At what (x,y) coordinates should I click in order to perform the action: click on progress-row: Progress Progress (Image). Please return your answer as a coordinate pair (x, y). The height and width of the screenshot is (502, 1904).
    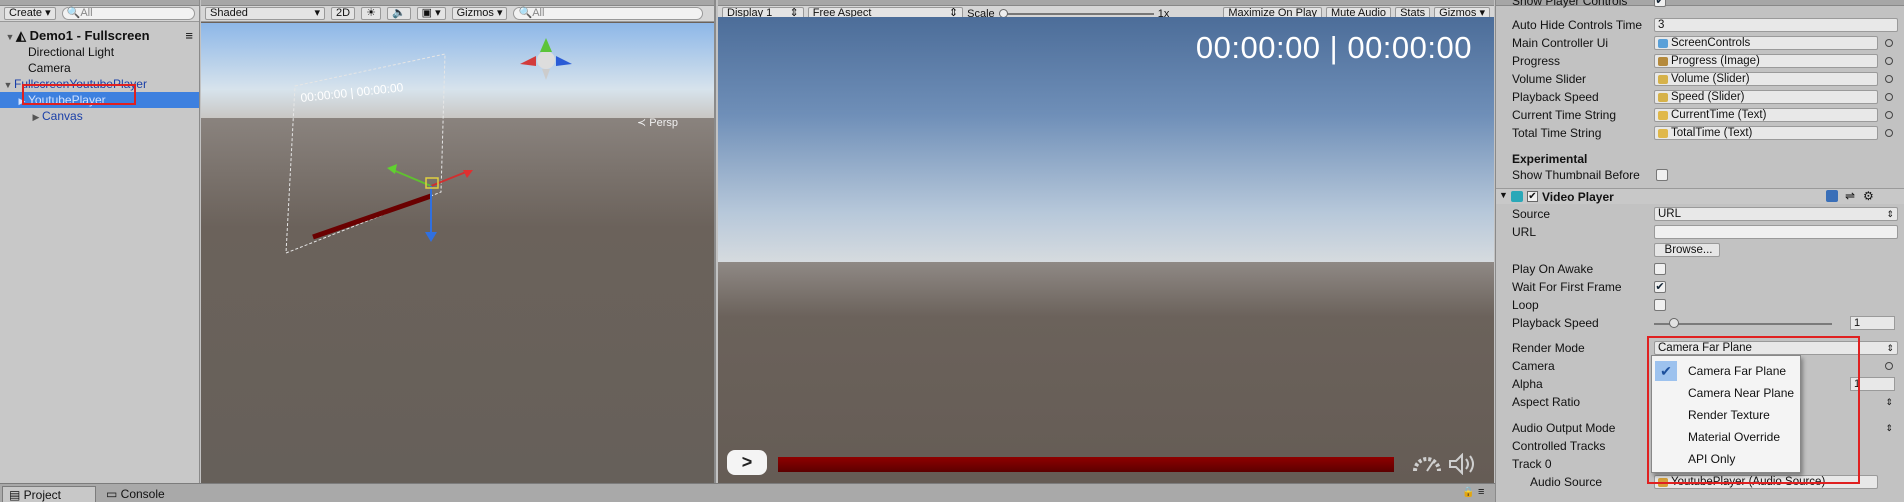
    Looking at the image, I should click on (1700, 61).